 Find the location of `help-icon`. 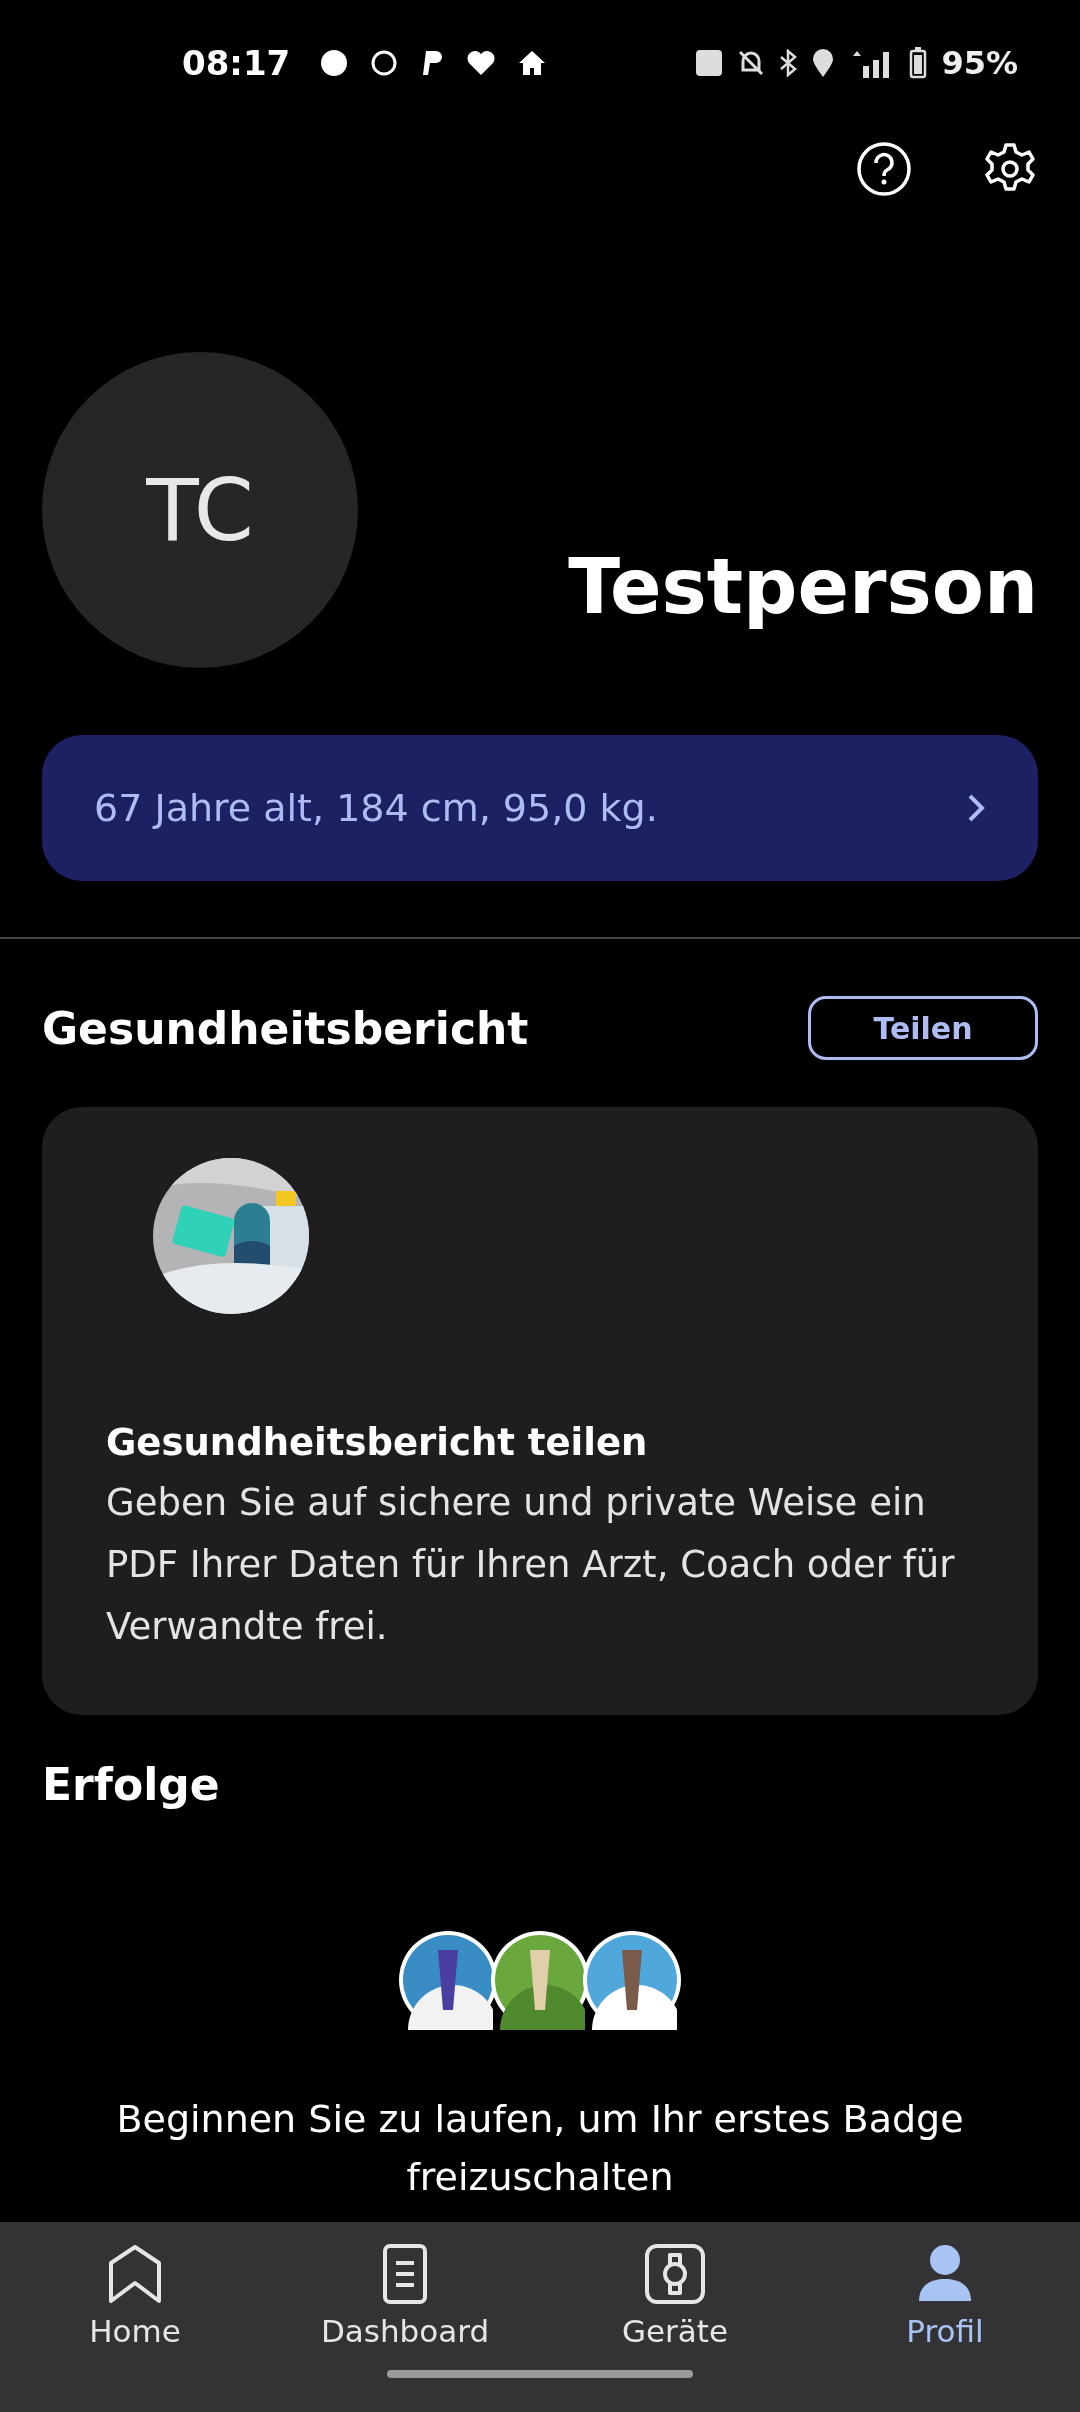

help-icon is located at coordinates (884, 169).